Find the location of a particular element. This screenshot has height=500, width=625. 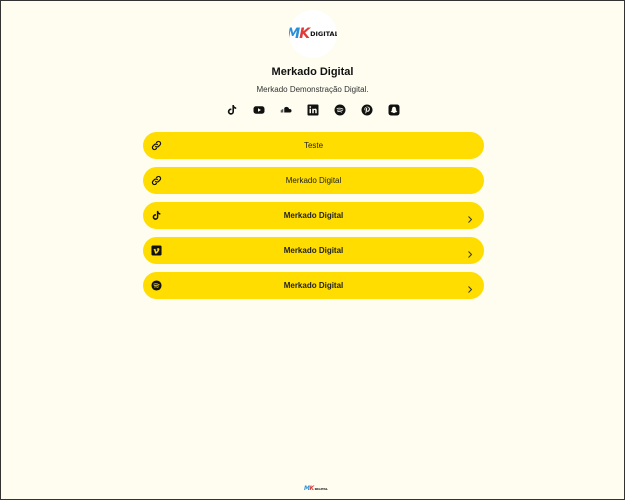

link-label: Teste is located at coordinates (313, 145).